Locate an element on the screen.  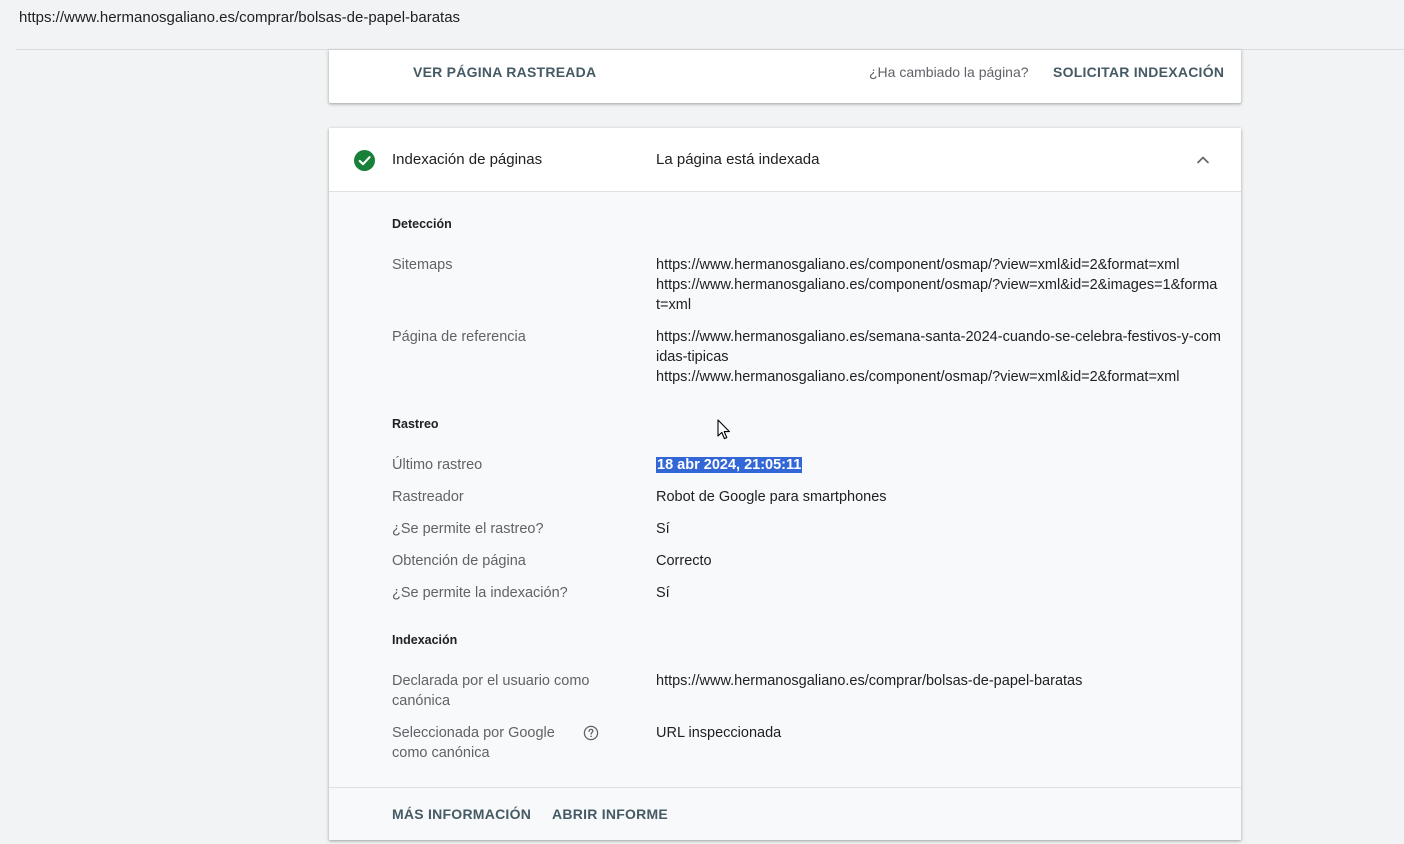
crawl-section-title: Rastreo is located at coordinates (415, 424).